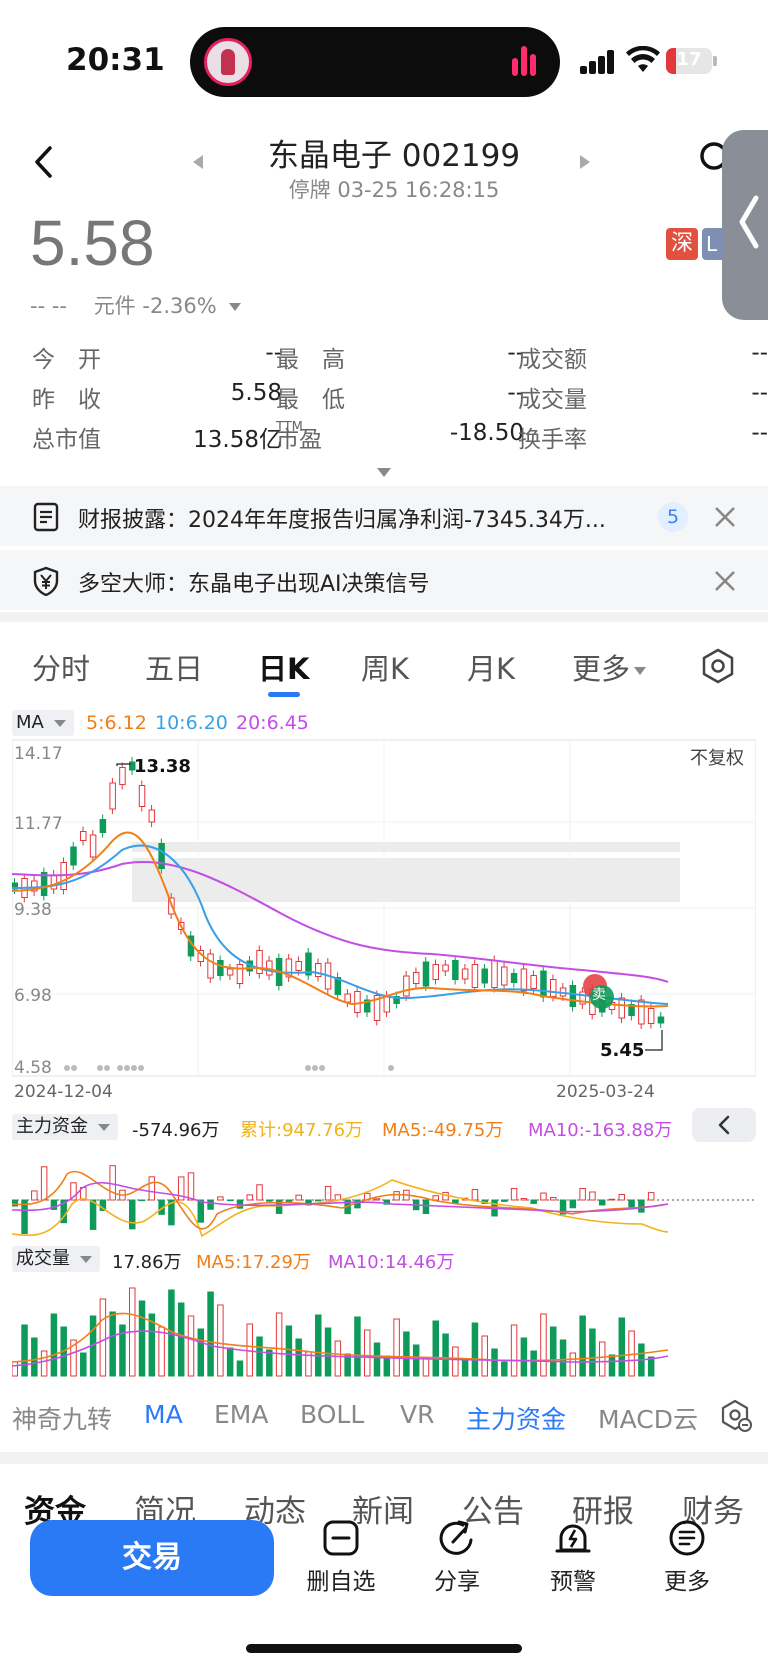 Image resolution: width=768 pixels, height=1670 pixels. What do you see at coordinates (310, 400) in the screenshot?
I see `stat-label: 最 低` at bounding box center [310, 400].